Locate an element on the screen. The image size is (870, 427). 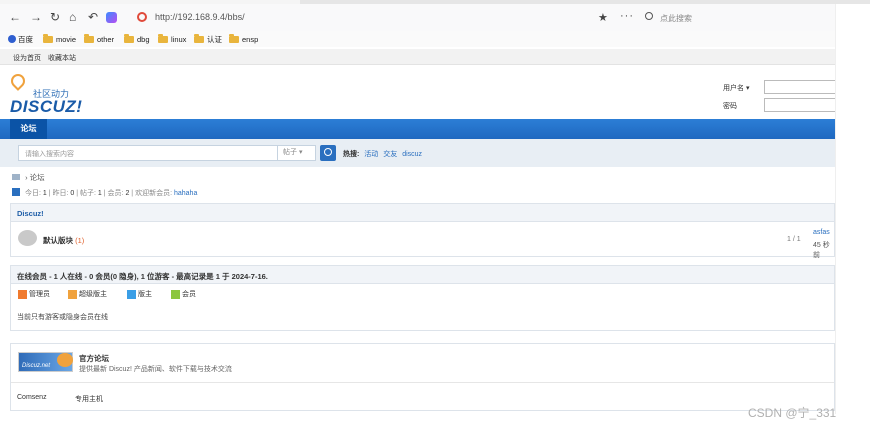
bookmark-linux: linux is located at coordinates (172, 38).